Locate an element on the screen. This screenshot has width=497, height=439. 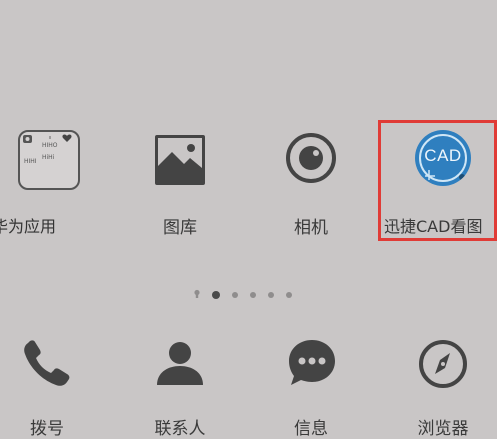
bulb-icon is located at coordinates (197, 293).